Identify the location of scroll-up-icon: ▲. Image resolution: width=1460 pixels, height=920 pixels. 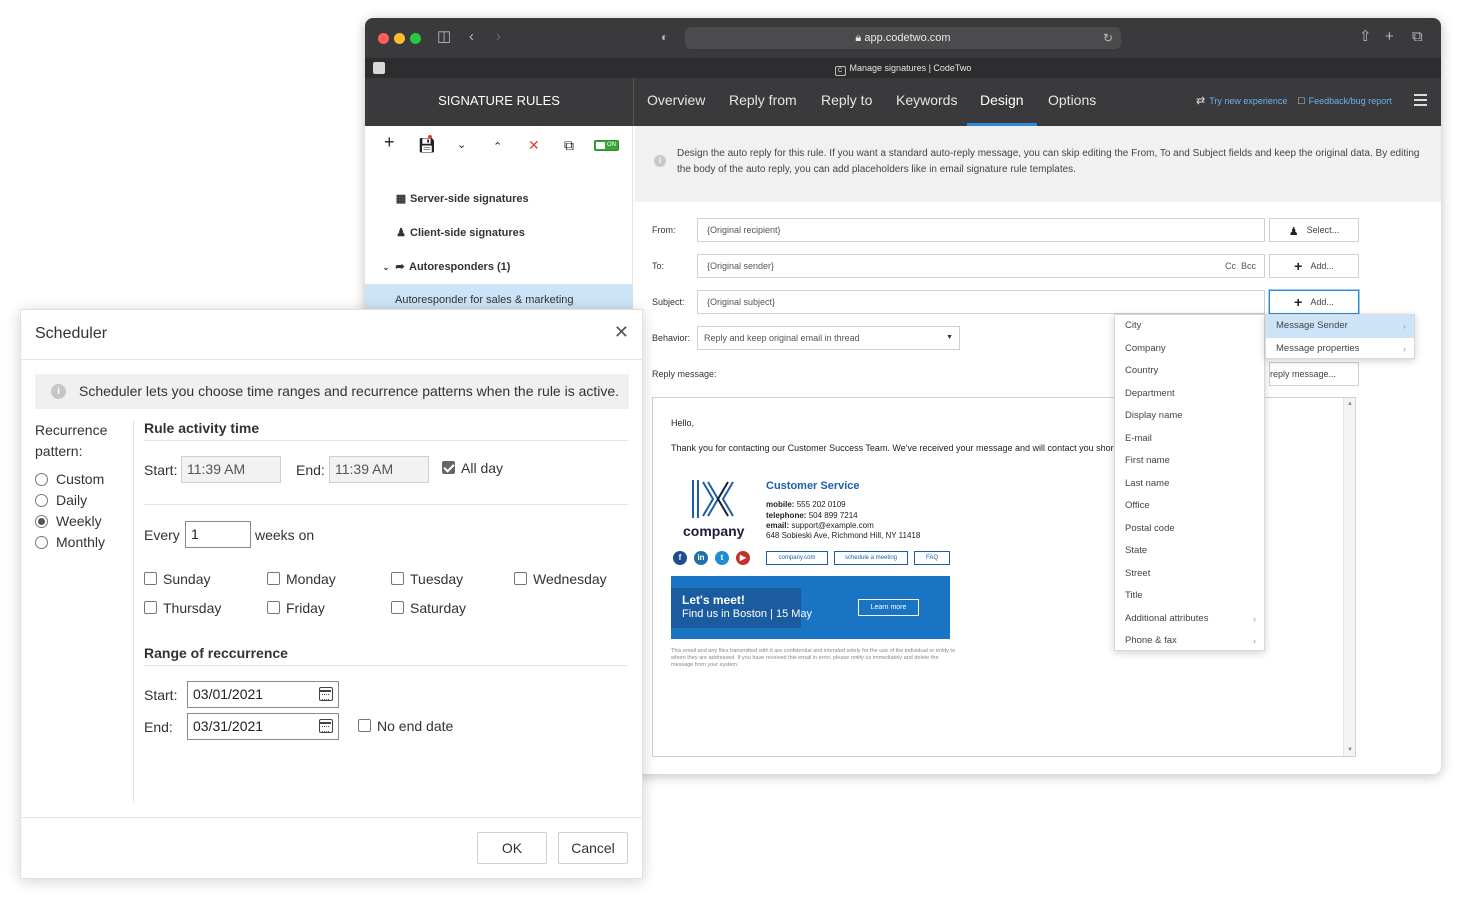
(1350, 404).